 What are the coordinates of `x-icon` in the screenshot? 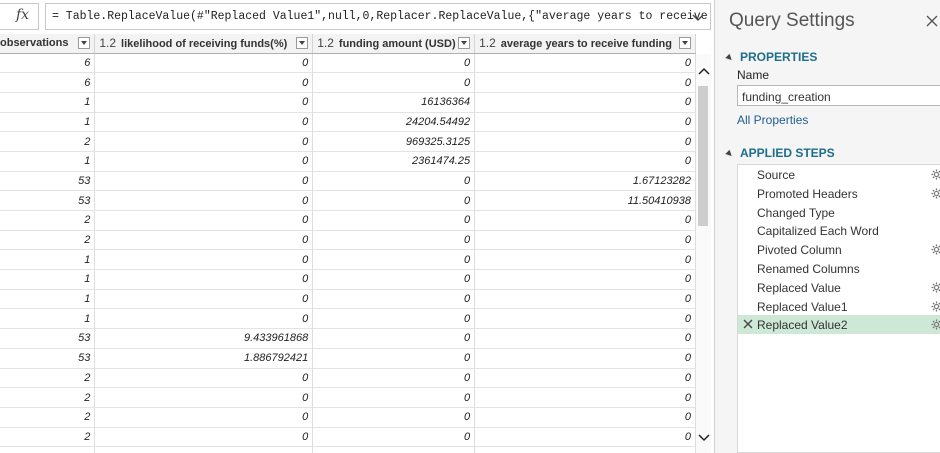 It's located at (748, 324).